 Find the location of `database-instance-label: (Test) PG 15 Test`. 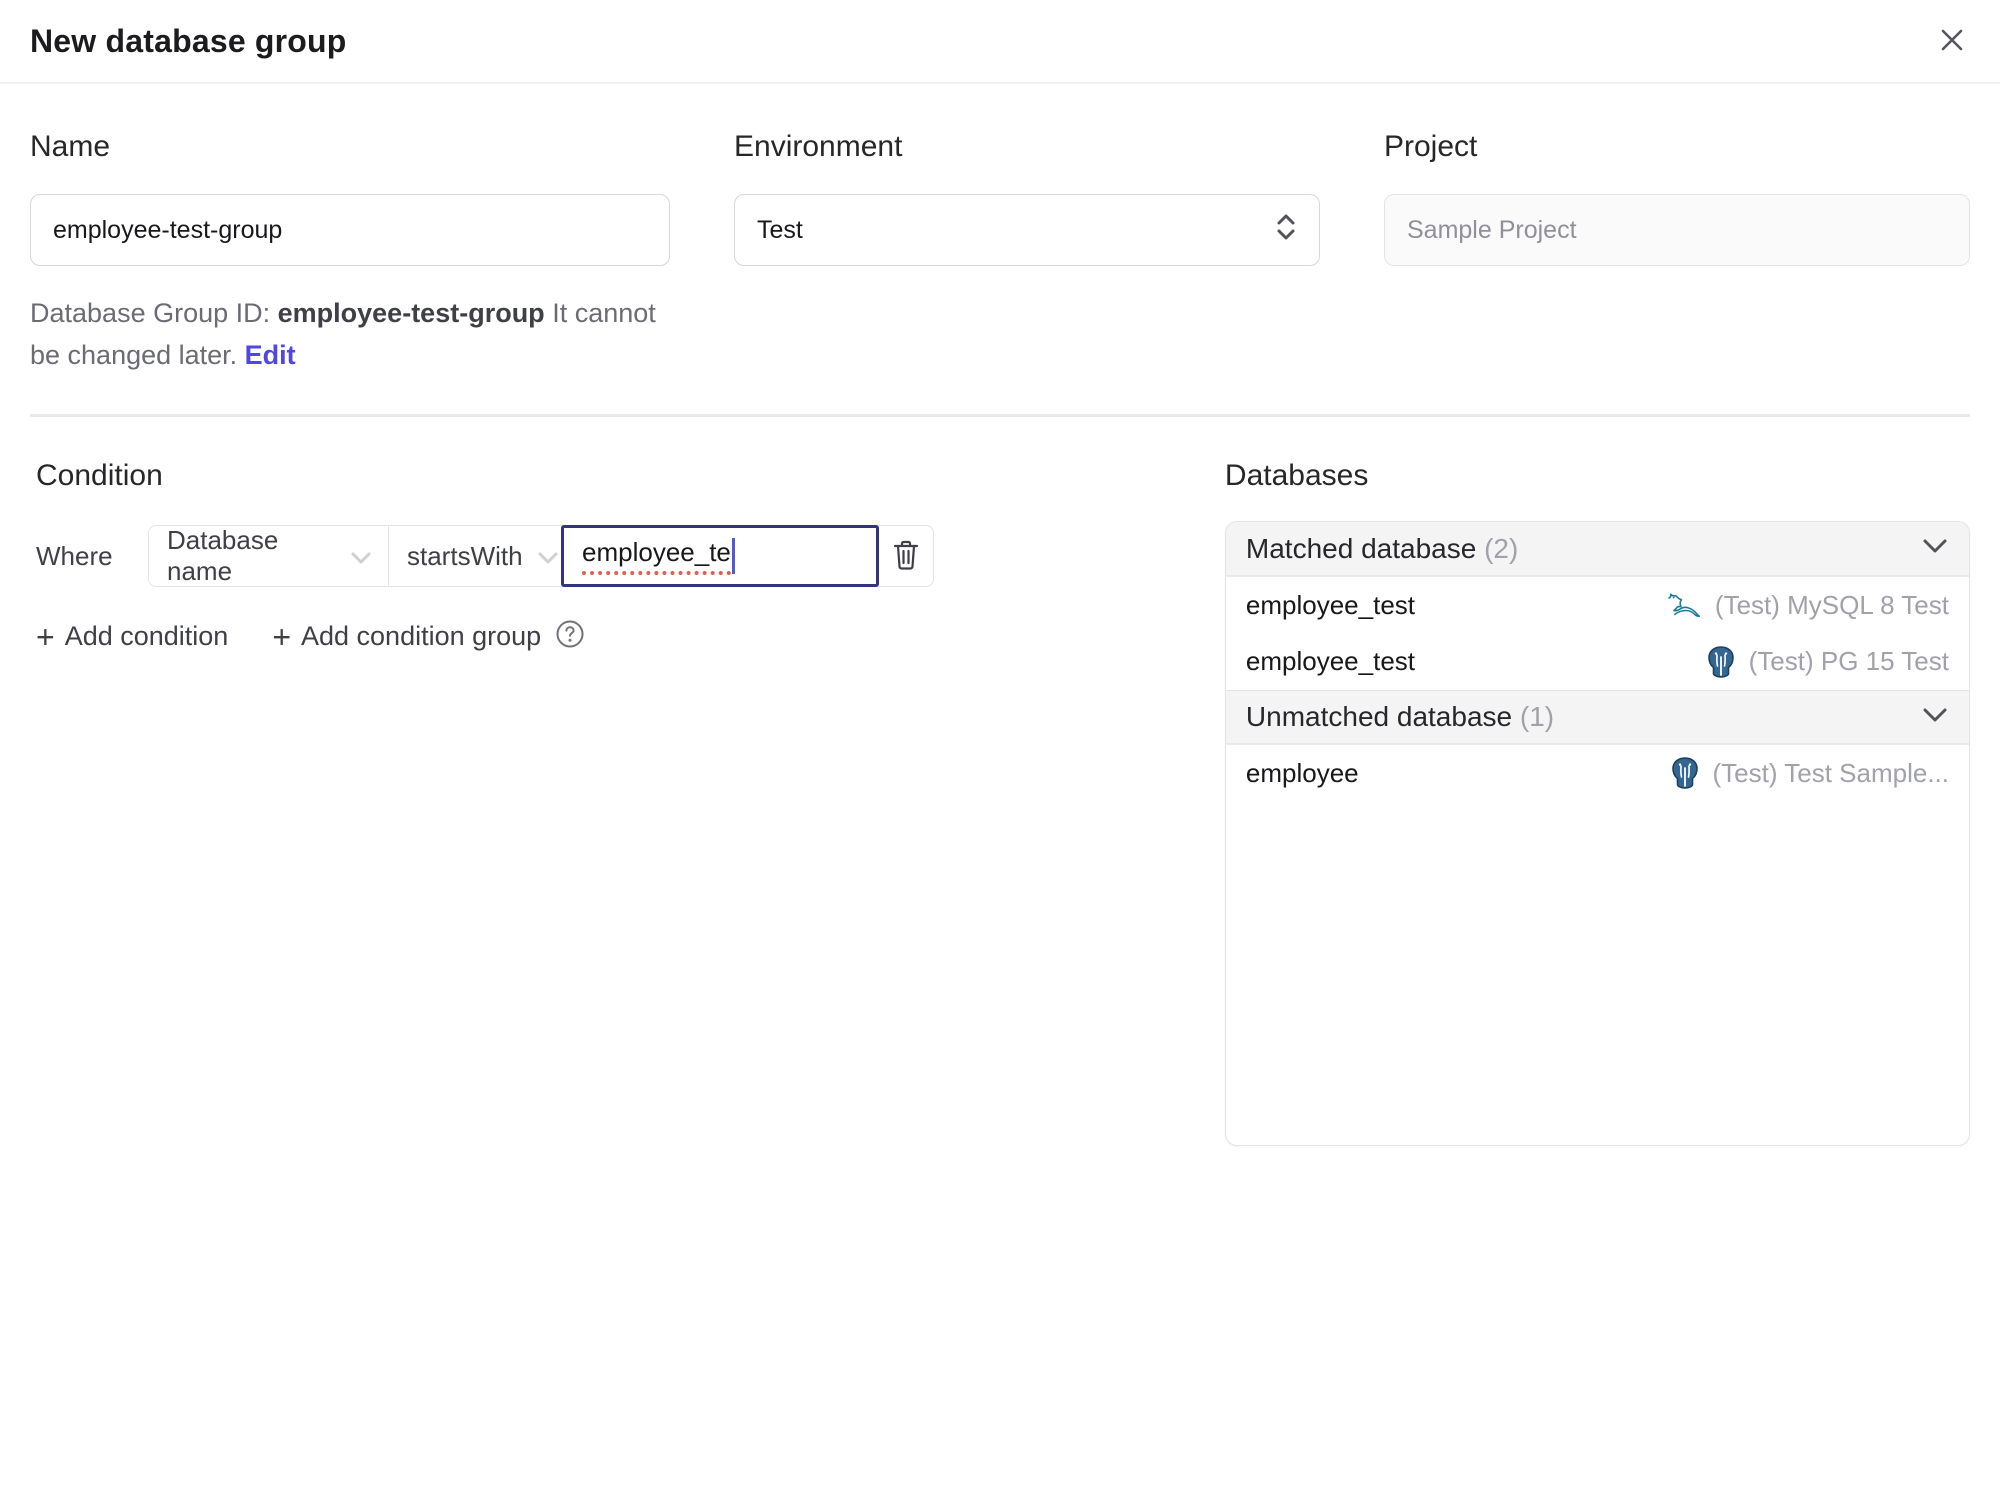

database-instance-label: (Test) PG 15 Test is located at coordinates (1848, 661).